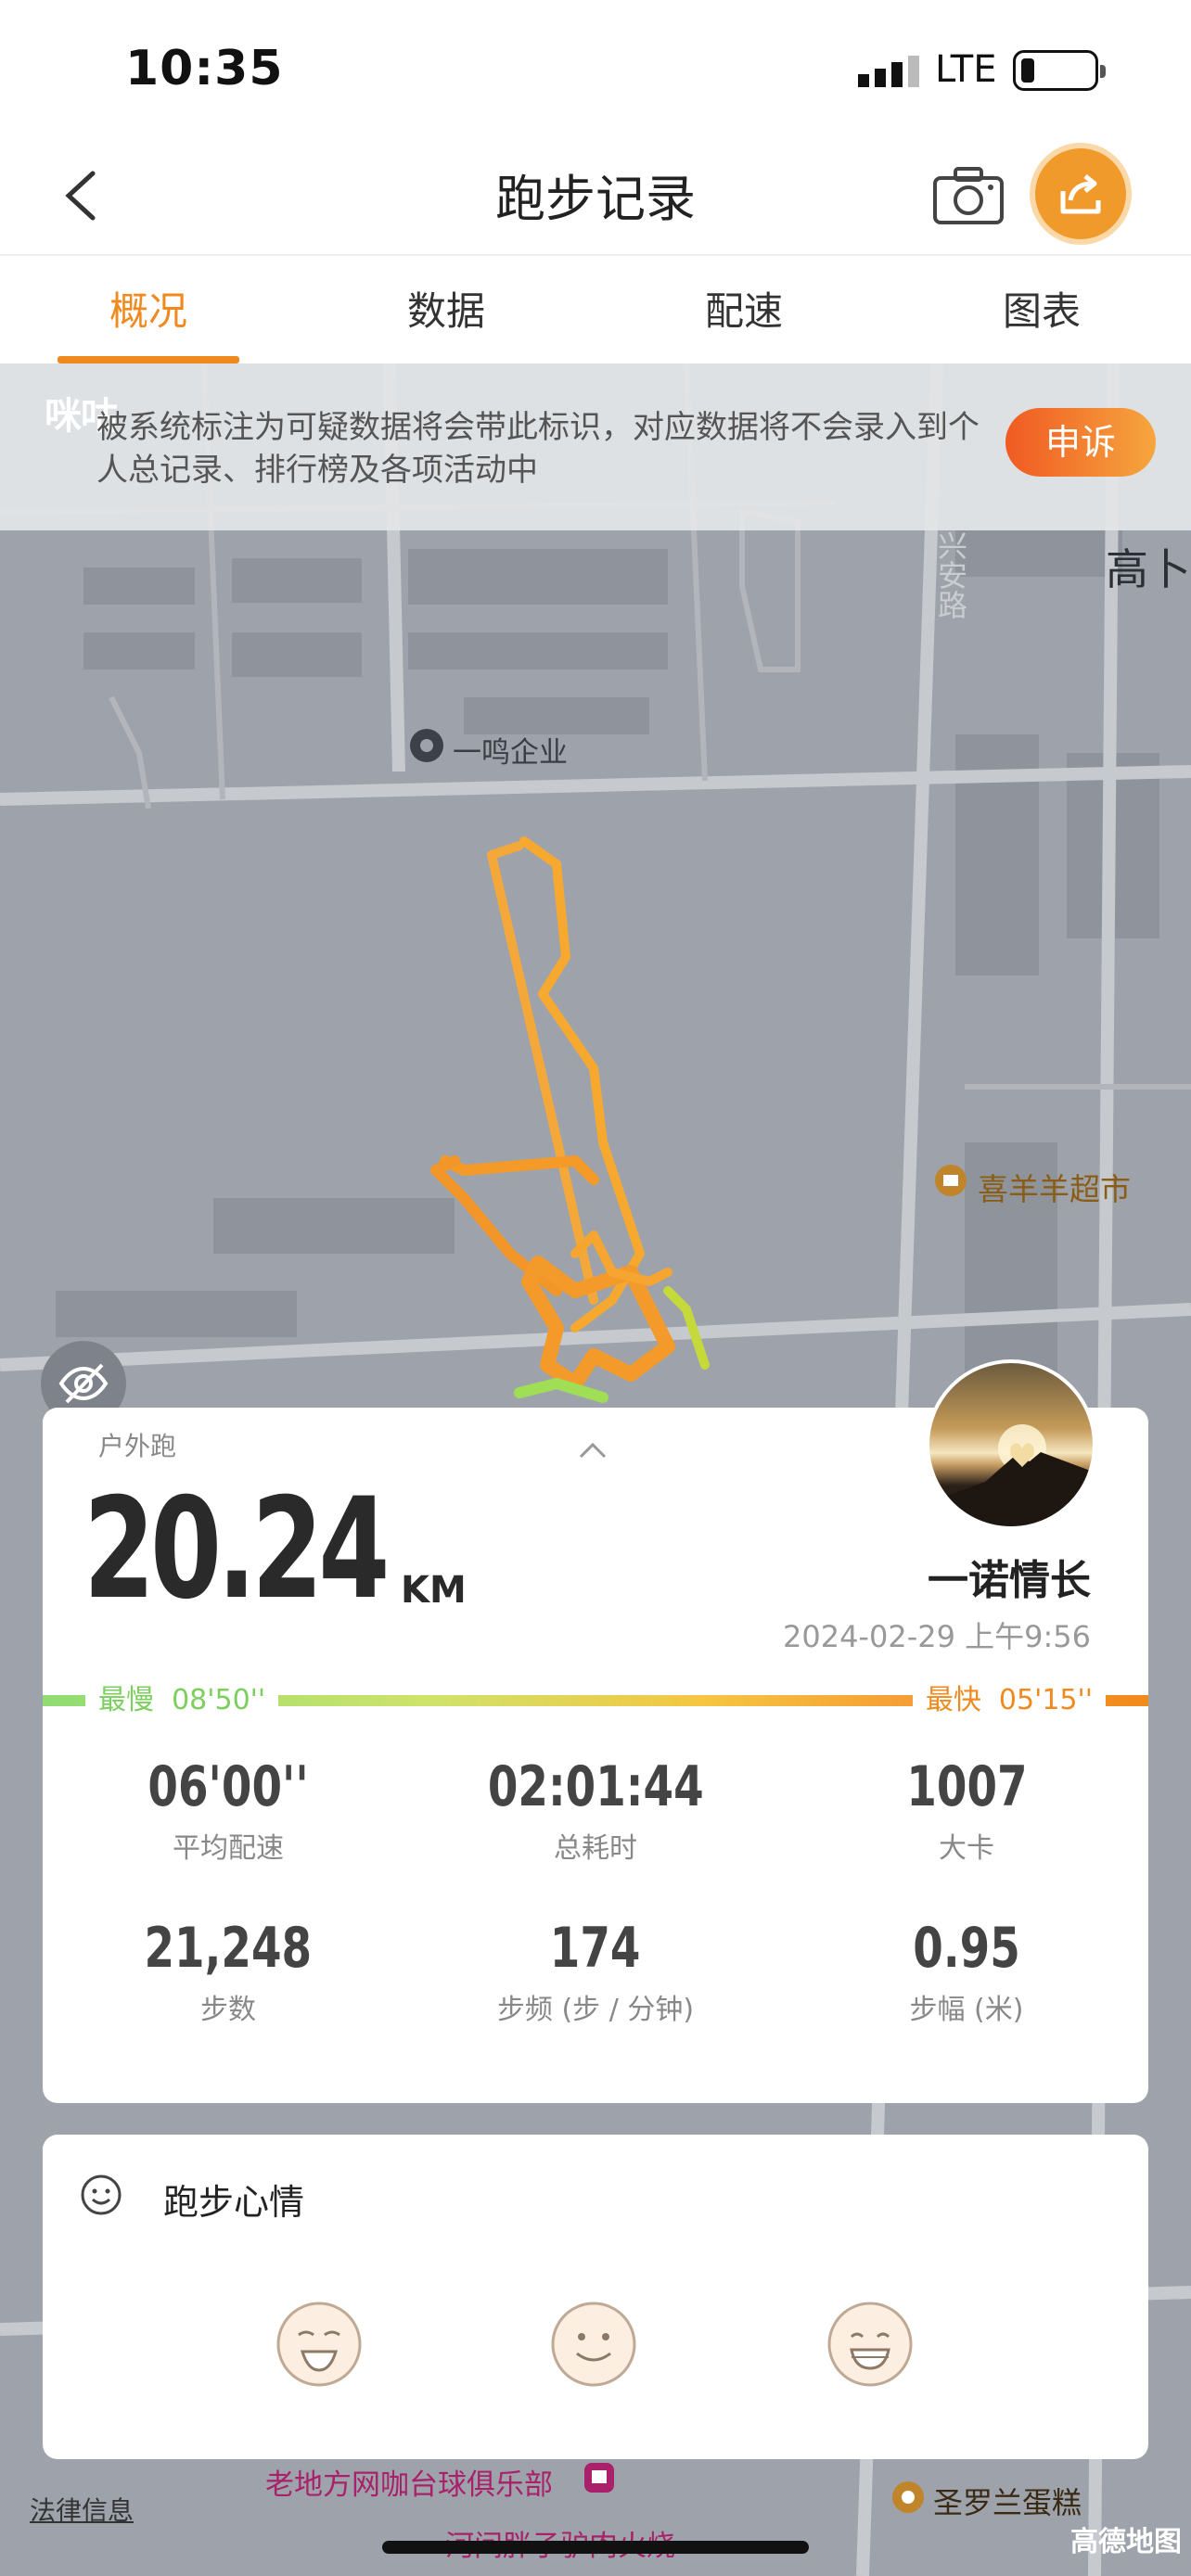 The height and width of the screenshot is (2576, 1191). I want to click on stat-calories: 1007 大卡, so click(966, 1810).